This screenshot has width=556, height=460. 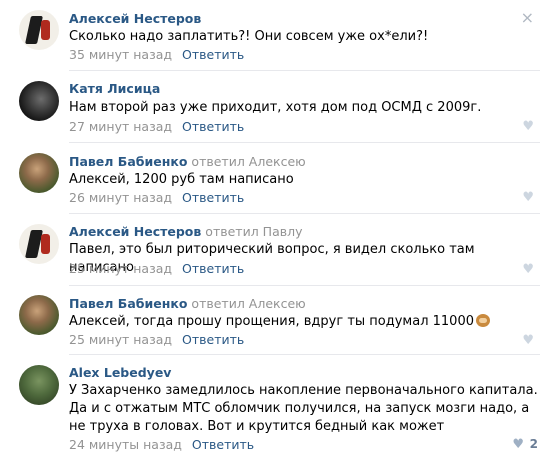 What do you see at coordinates (181, 179) in the screenshot?
I see `comment-text: Алексей, 1200 руб там написано` at bounding box center [181, 179].